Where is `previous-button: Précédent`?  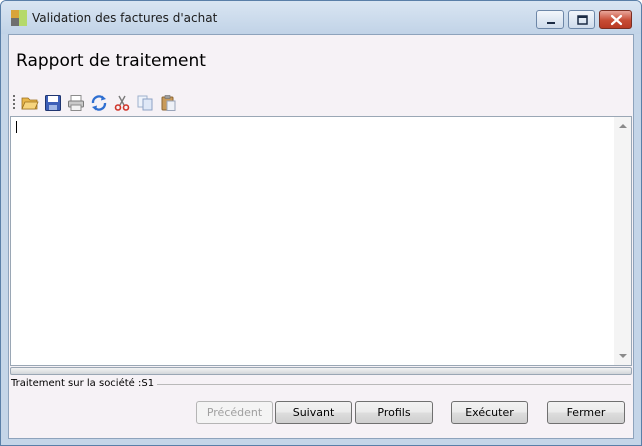 previous-button: Précédent is located at coordinates (234, 412).